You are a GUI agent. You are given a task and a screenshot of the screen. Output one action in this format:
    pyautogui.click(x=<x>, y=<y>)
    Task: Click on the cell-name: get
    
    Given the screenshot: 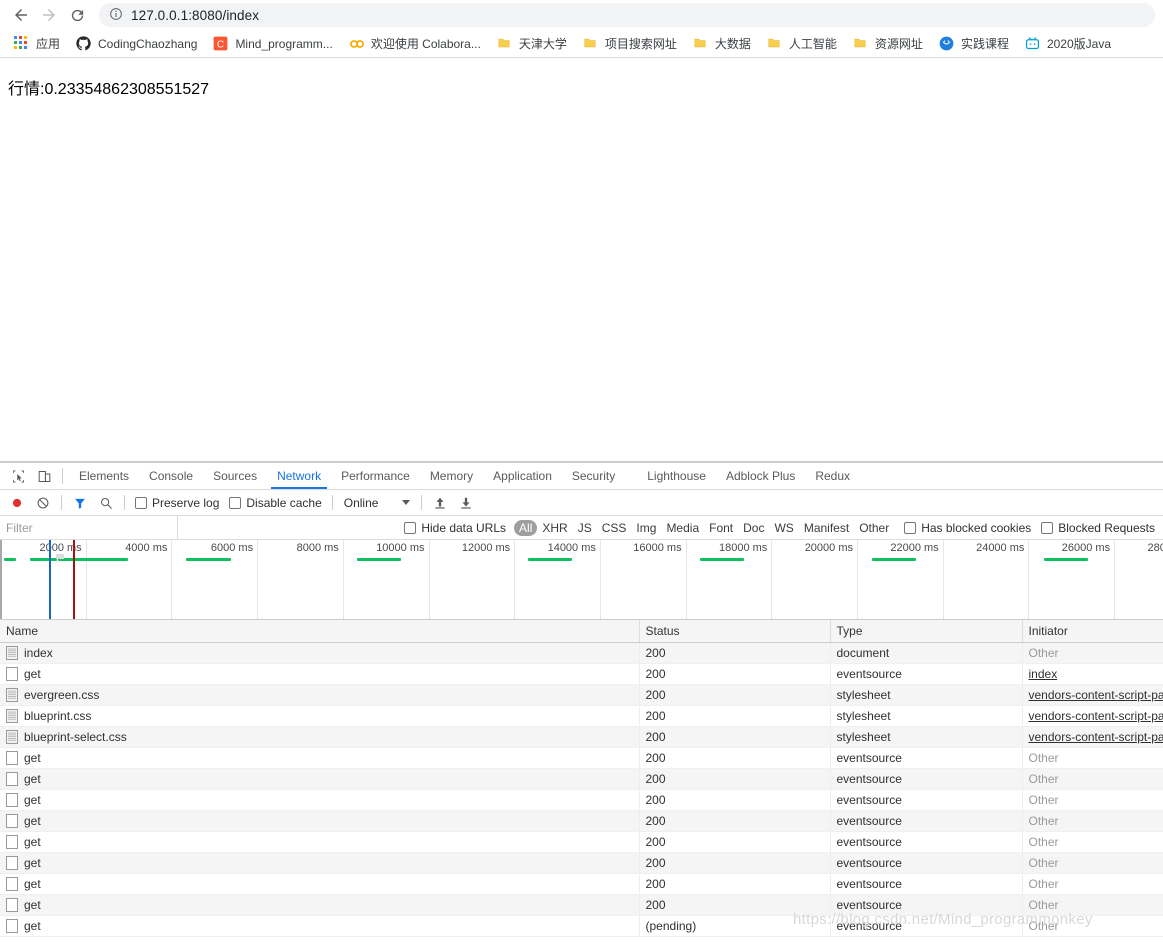 What is the action you would take?
    pyautogui.click(x=320, y=674)
    